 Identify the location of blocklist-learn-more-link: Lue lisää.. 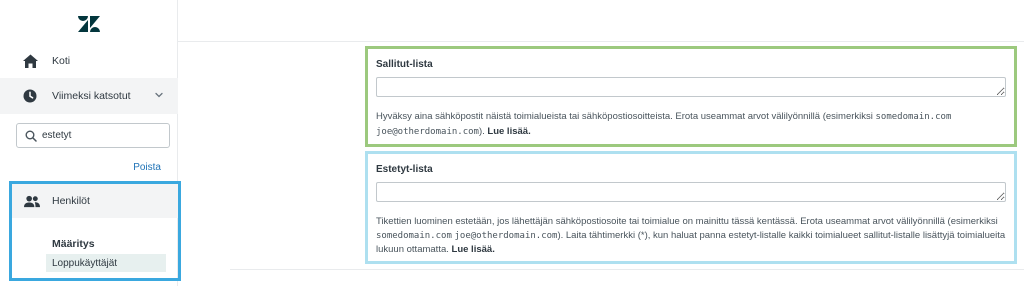
(473, 249).